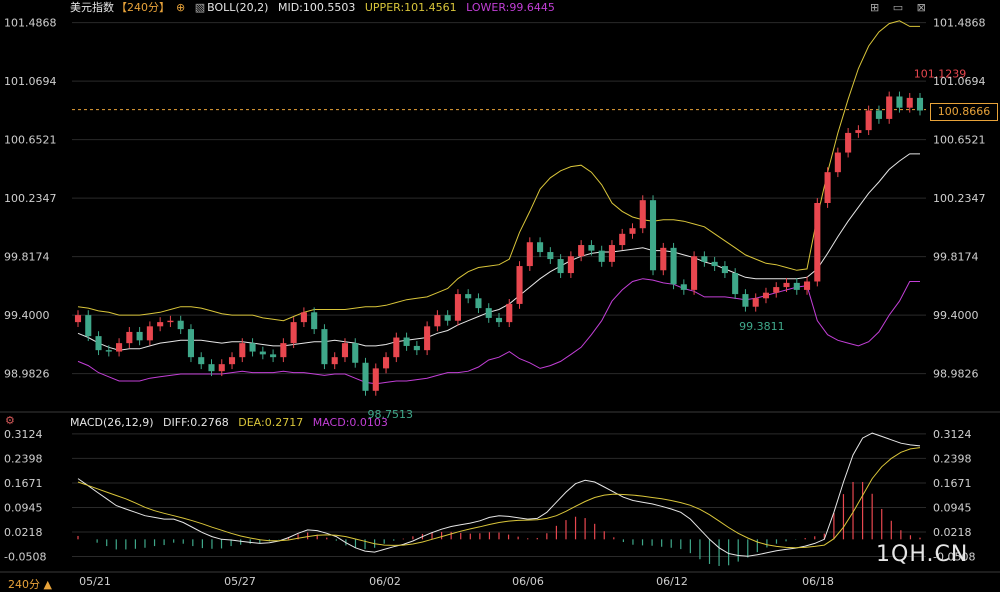  I want to click on watermark: 1QH.CN, so click(922, 554).